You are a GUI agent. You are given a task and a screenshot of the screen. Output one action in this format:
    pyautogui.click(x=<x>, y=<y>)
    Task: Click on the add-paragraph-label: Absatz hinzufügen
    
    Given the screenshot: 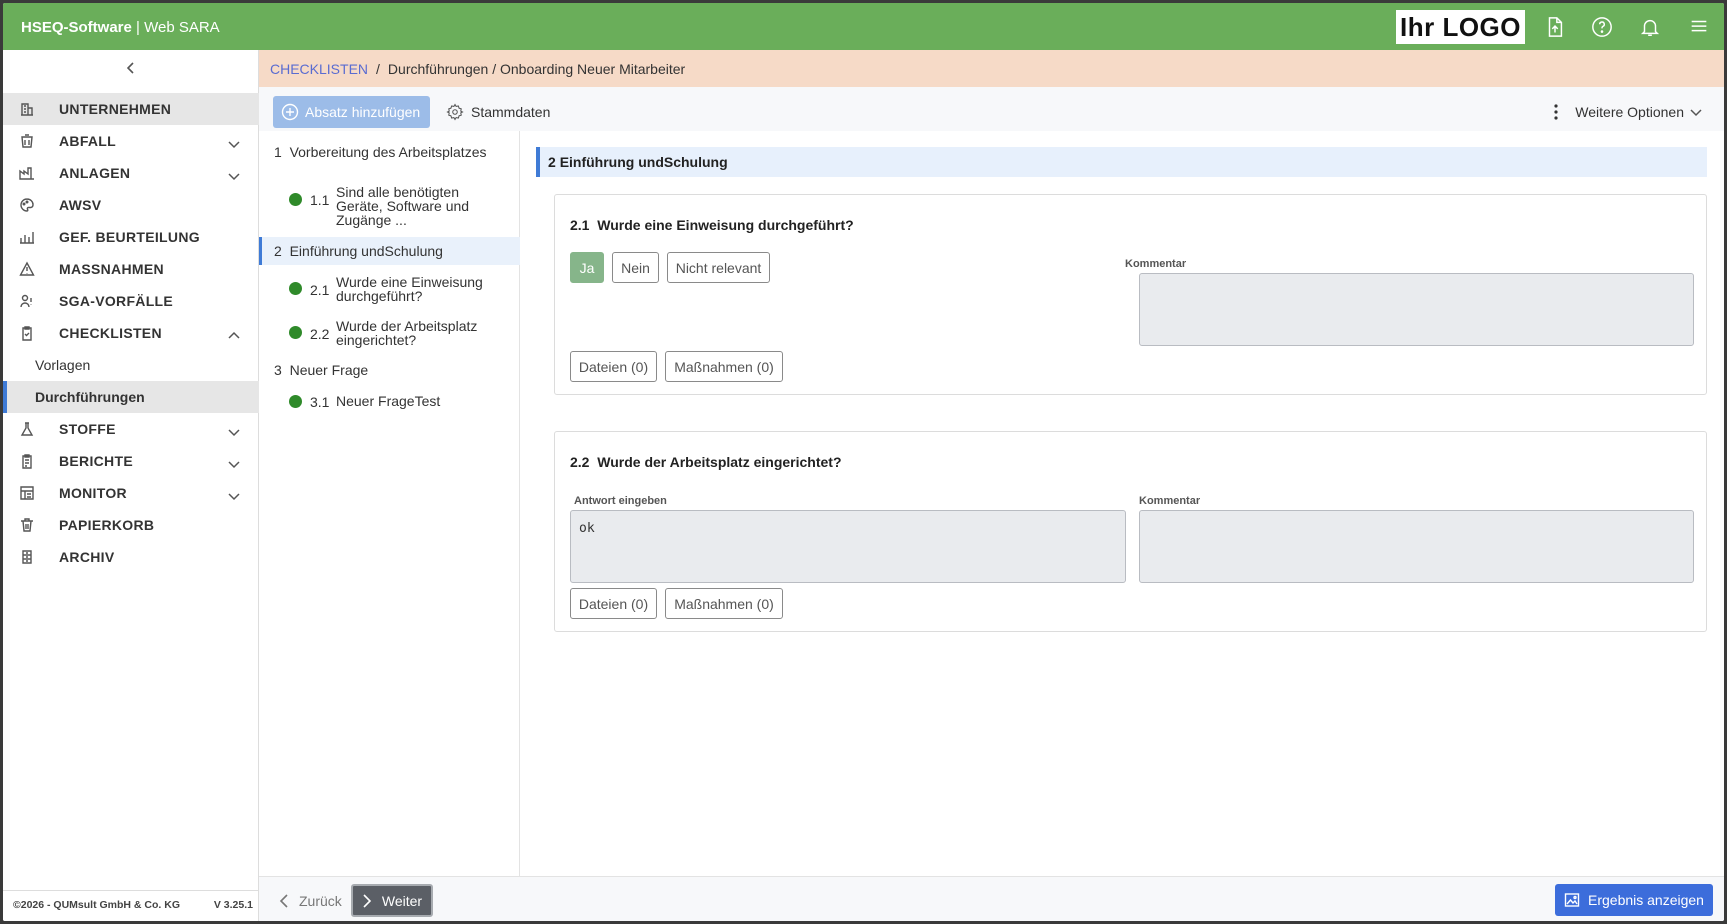 What is the action you would take?
    pyautogui.click(x=363, y=112)
    